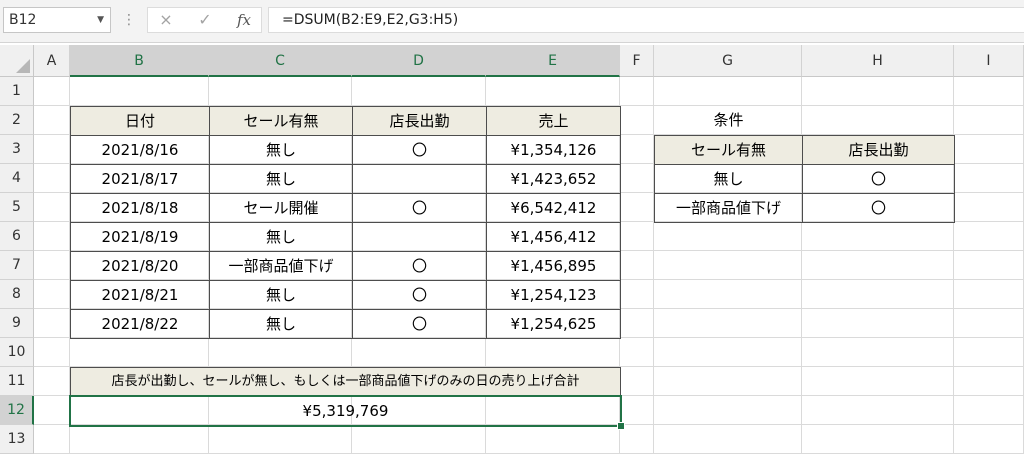  I want to click on summary-label-cell: 店長が出勤し、セールが無し、もしくは一部商品値下げのみの日の売り上げ合計, so click(345, 382).